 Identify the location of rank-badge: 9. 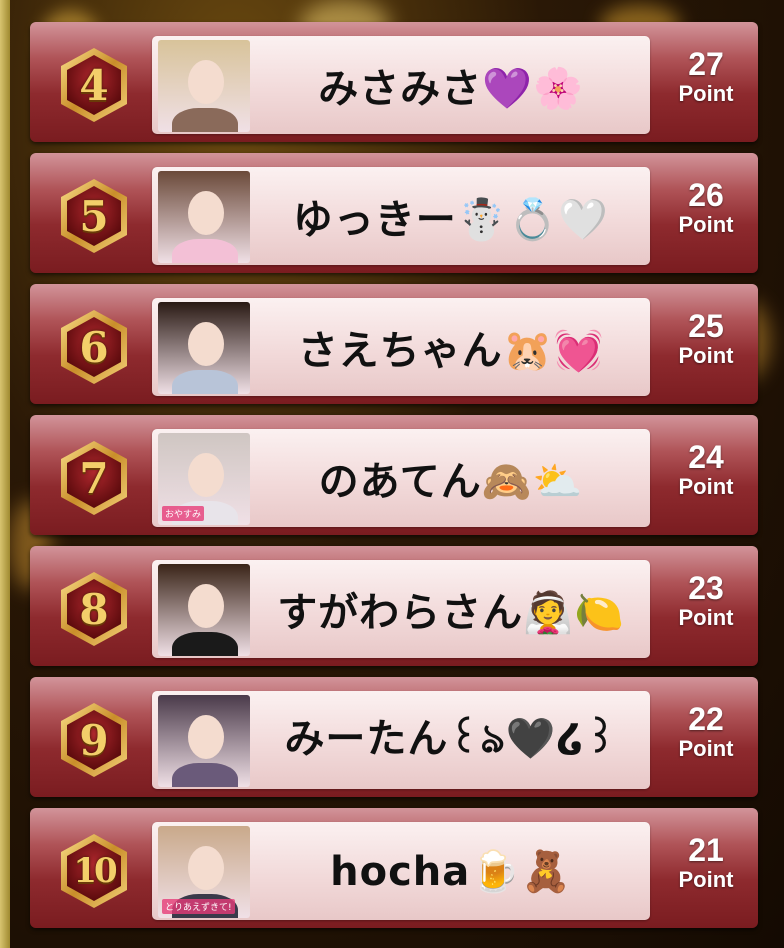
(94, 740).